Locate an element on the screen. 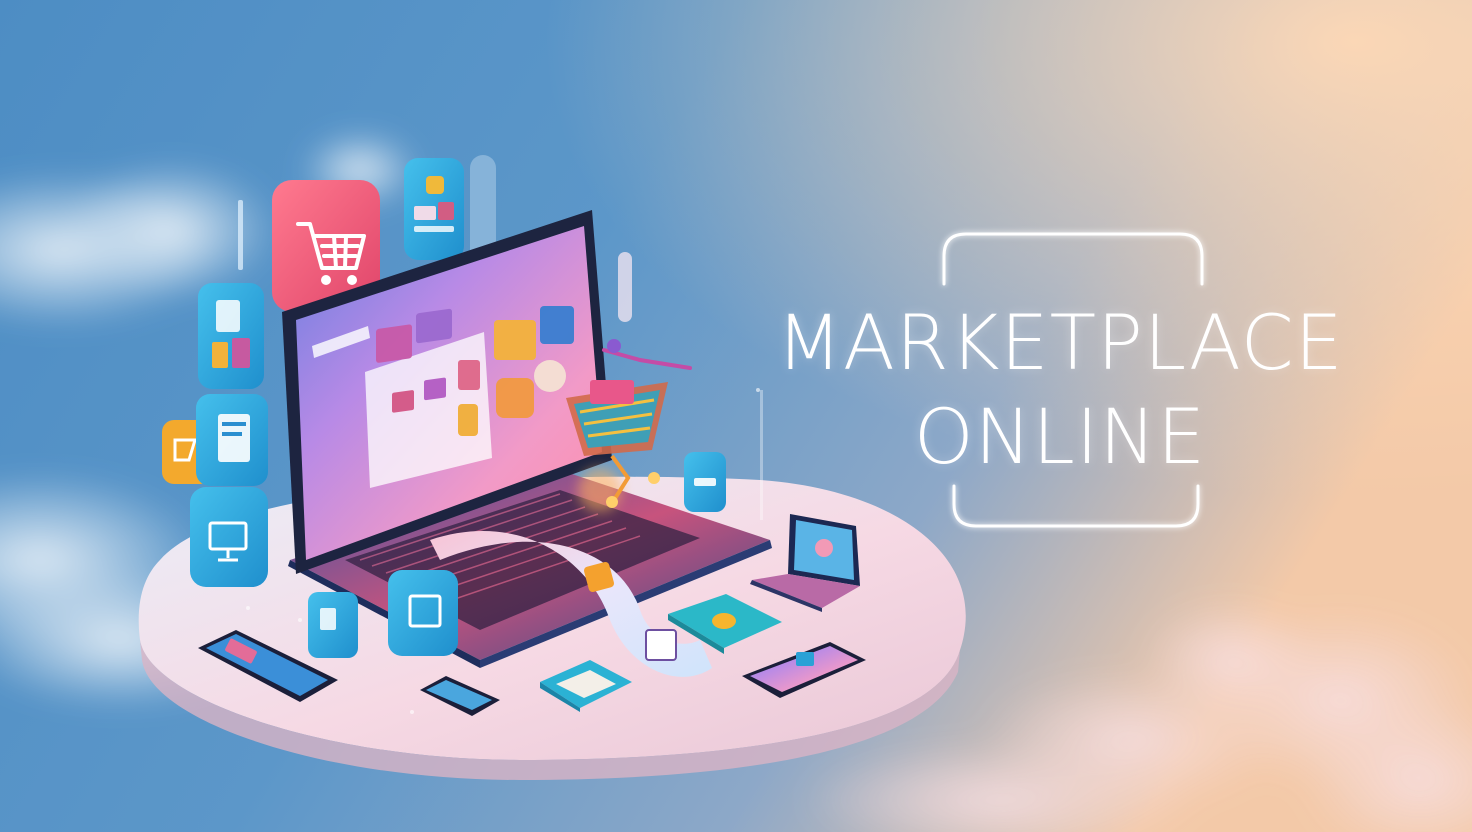 The image size is (1472, 832). headline-line-2: ONLINE is located at coordinates (1060, 436).